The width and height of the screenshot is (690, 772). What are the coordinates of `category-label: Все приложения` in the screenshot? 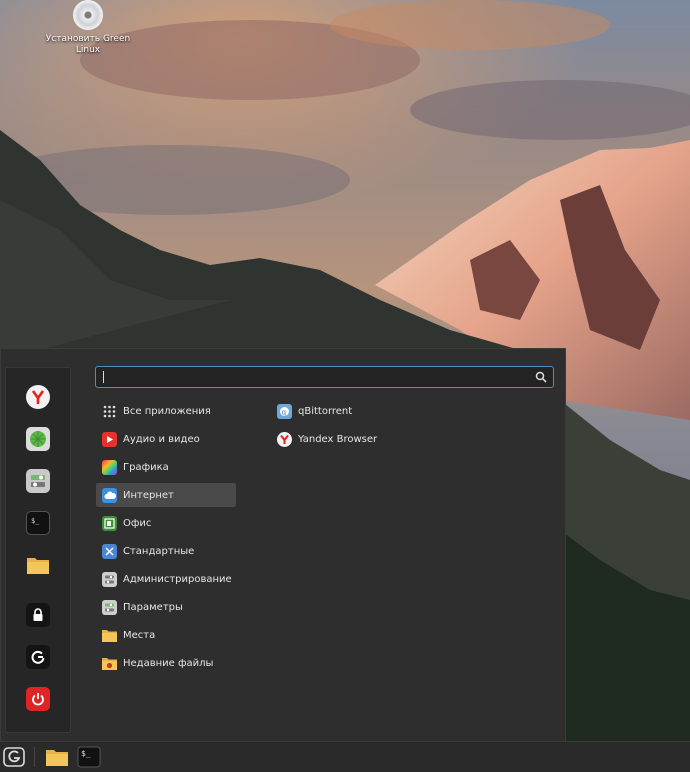 It's located at (167, 411).